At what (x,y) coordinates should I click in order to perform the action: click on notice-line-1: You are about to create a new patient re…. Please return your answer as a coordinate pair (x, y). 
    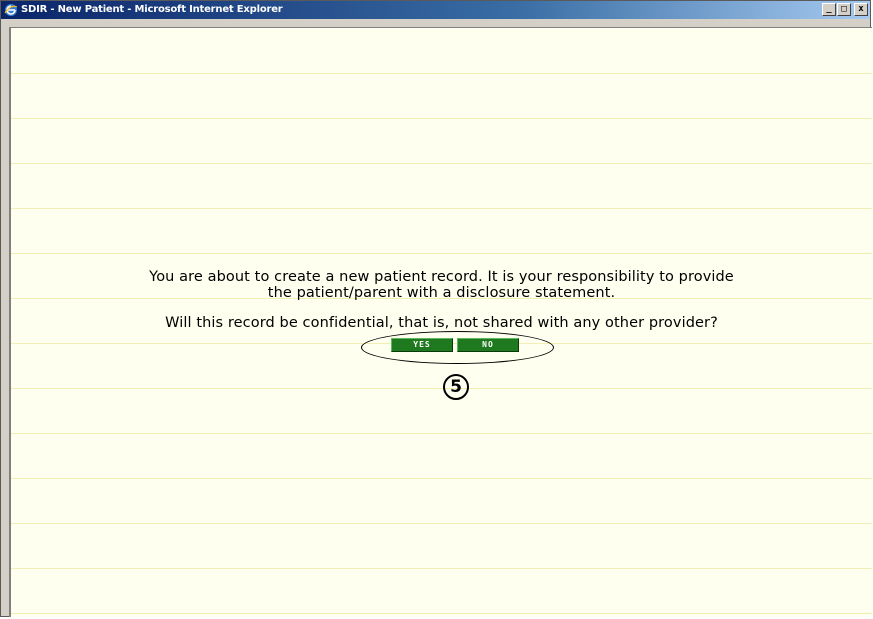
    Looking at the image, I should click on (441, 277).